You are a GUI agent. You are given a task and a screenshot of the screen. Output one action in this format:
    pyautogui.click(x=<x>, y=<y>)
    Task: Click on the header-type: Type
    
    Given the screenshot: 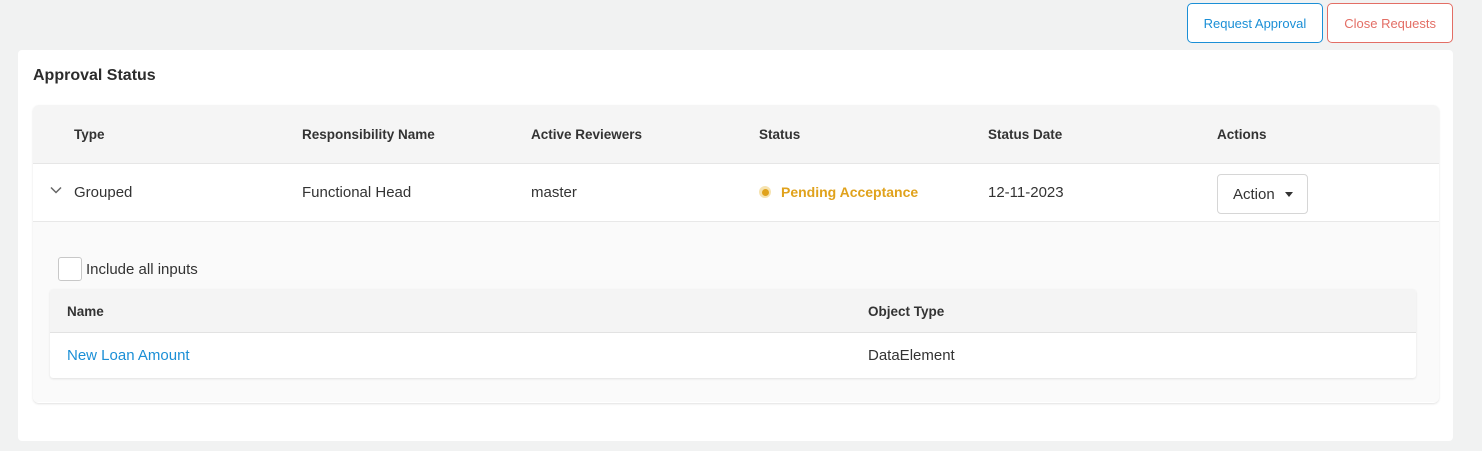 What is the action you would take?
    pyautogui.click(x=89, y=134)
    